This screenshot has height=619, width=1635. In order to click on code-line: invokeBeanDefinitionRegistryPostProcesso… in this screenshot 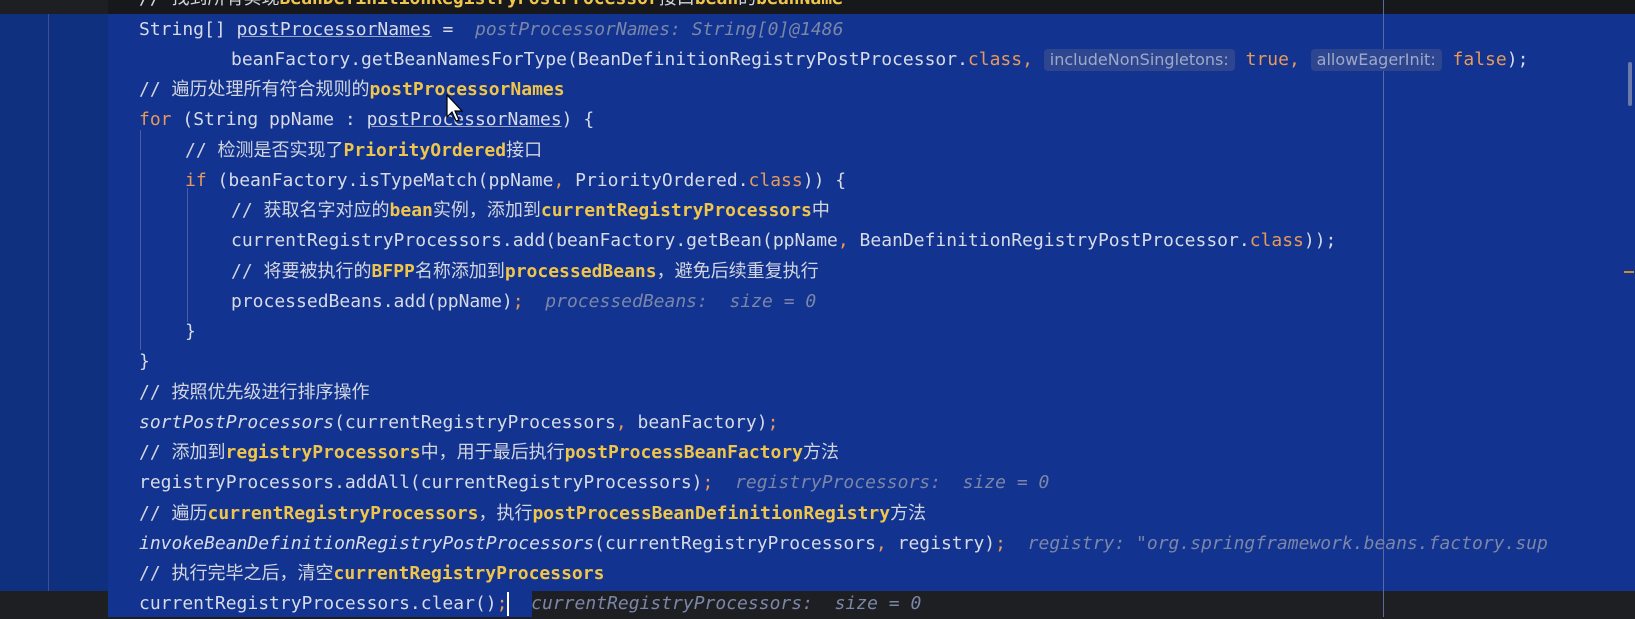, I will do `click(843, 544)`.